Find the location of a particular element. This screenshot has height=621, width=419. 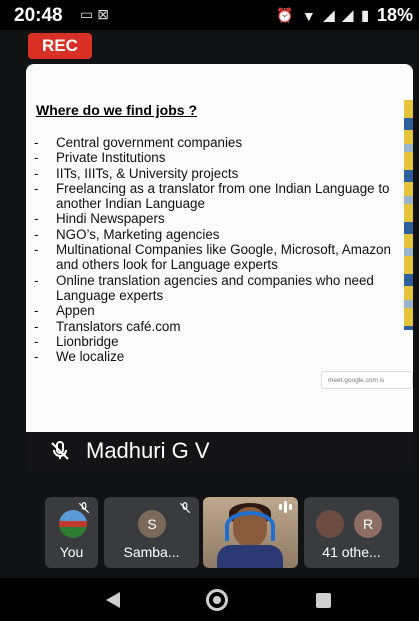

recents-icon is located at coordinates (323, 600).